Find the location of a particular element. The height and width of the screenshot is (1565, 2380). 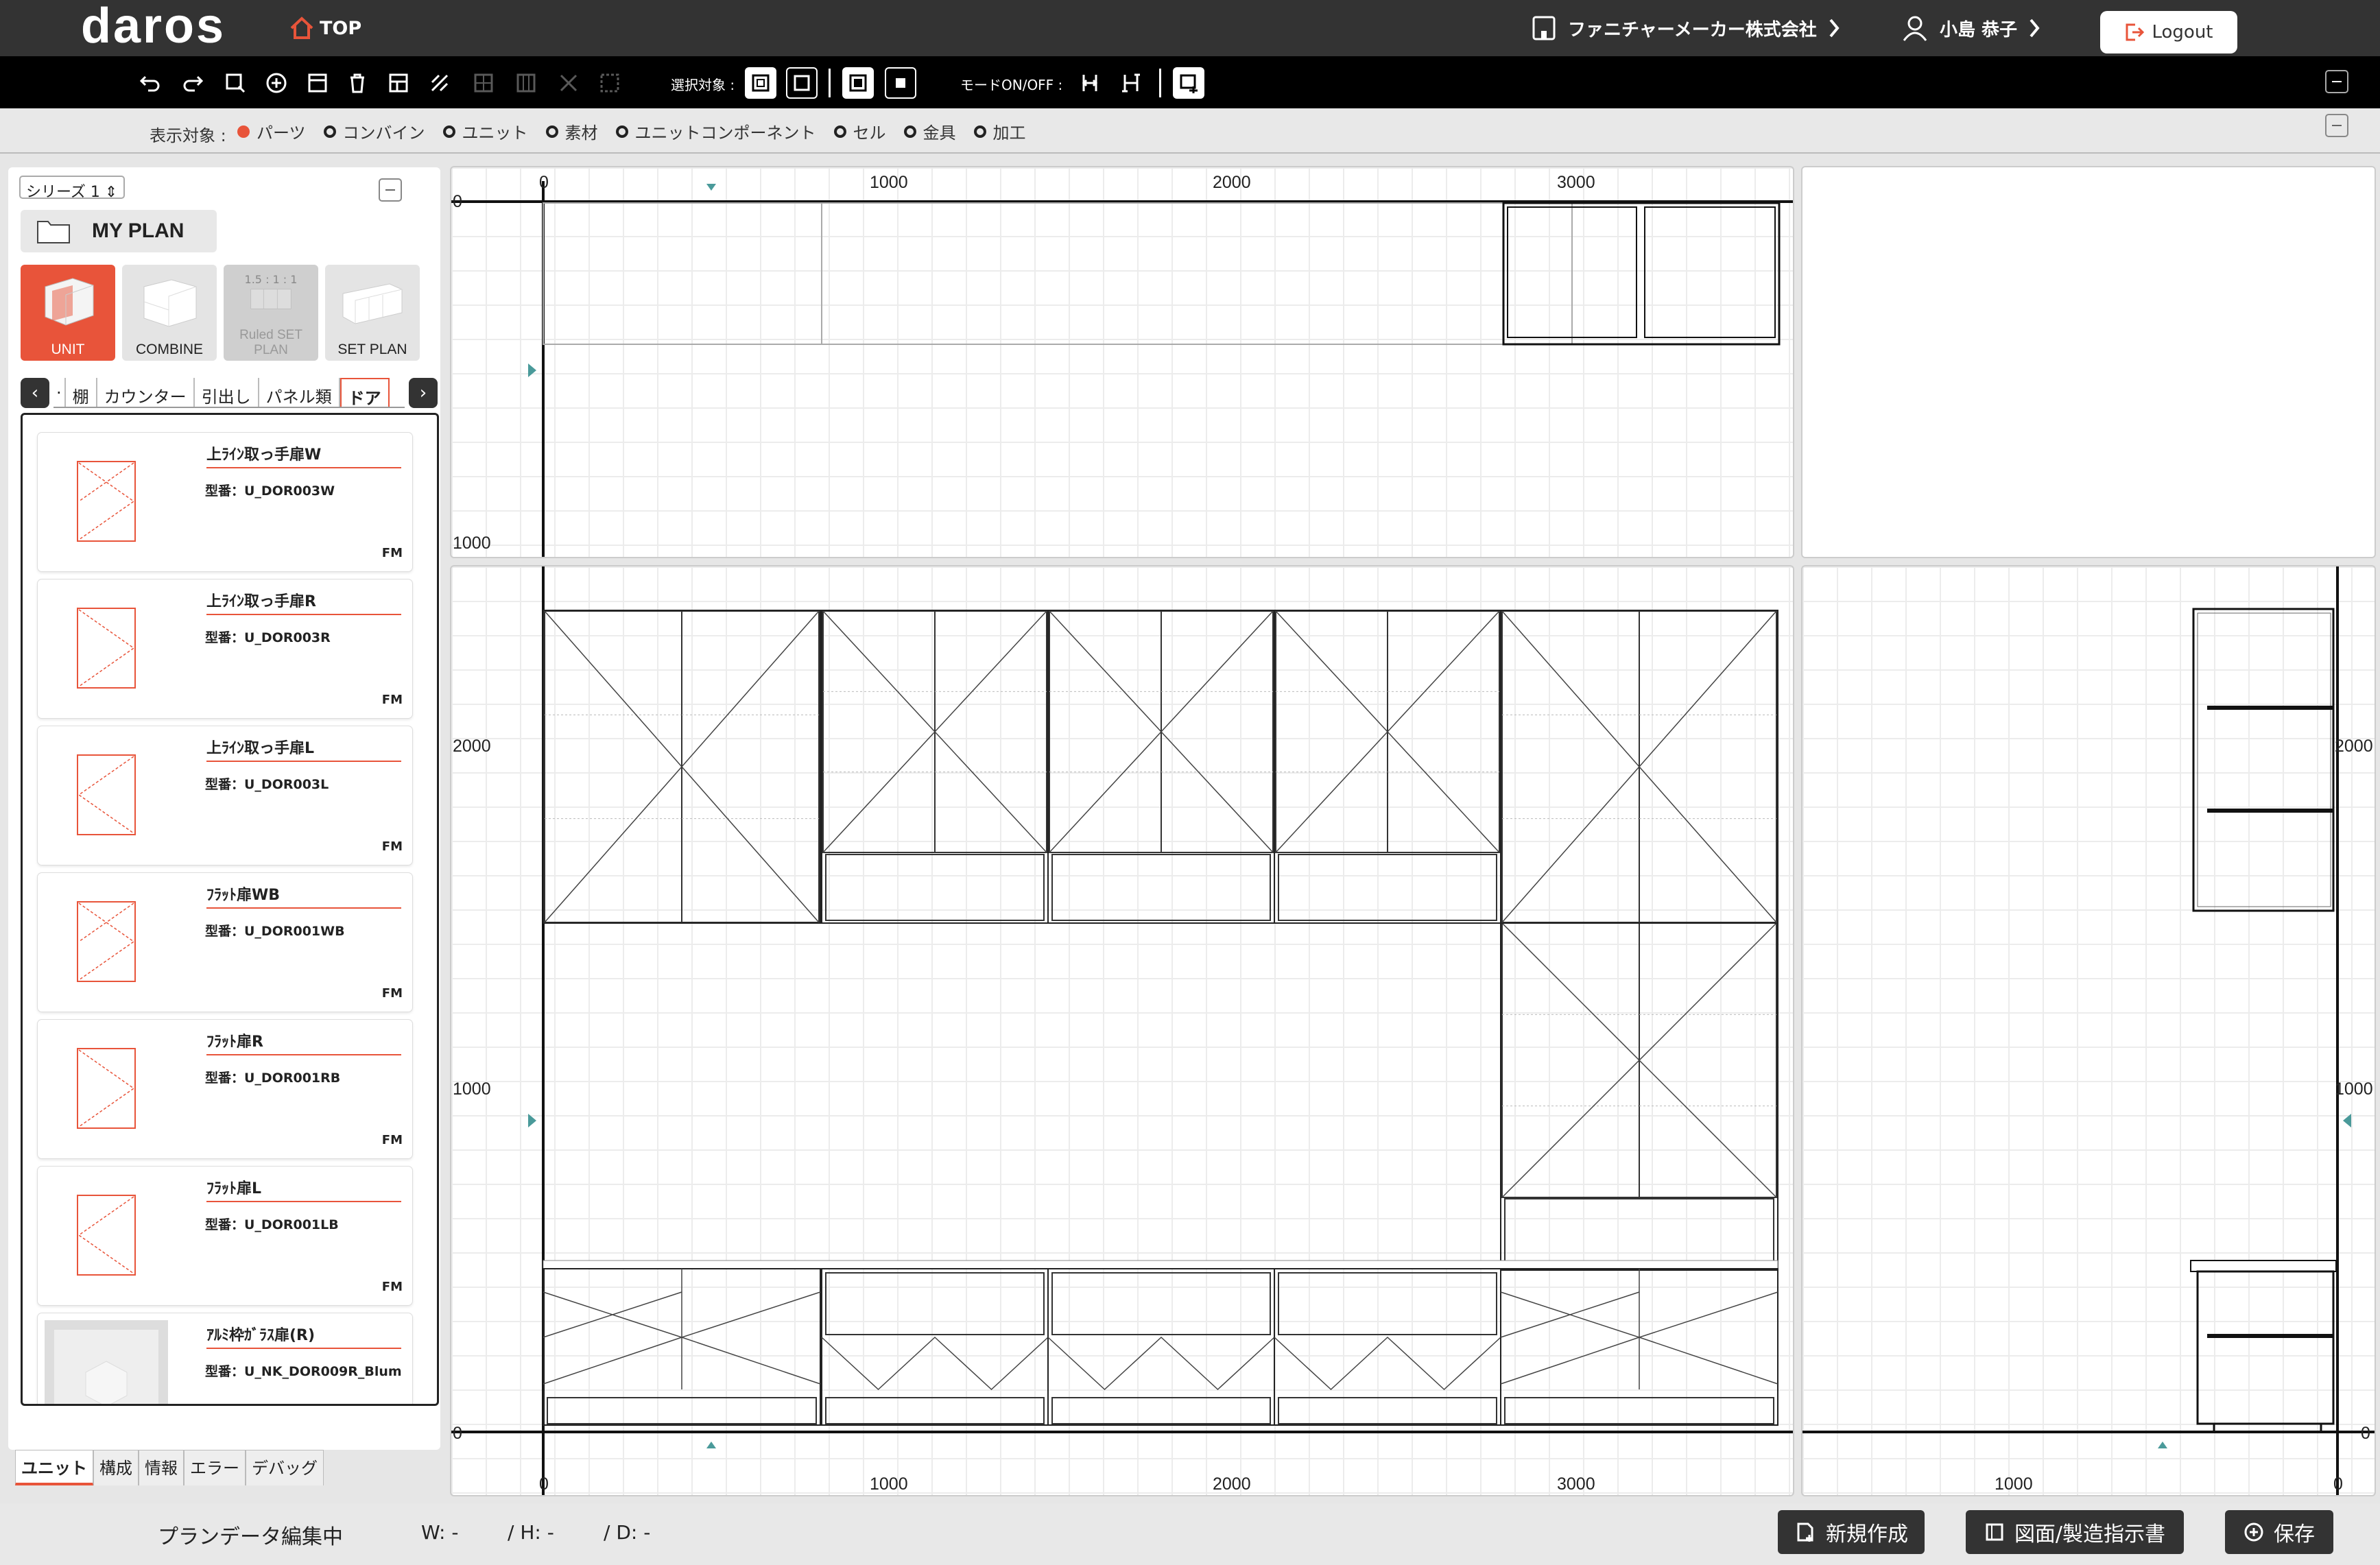

pattern-icon is located at coordinates (439, 83).